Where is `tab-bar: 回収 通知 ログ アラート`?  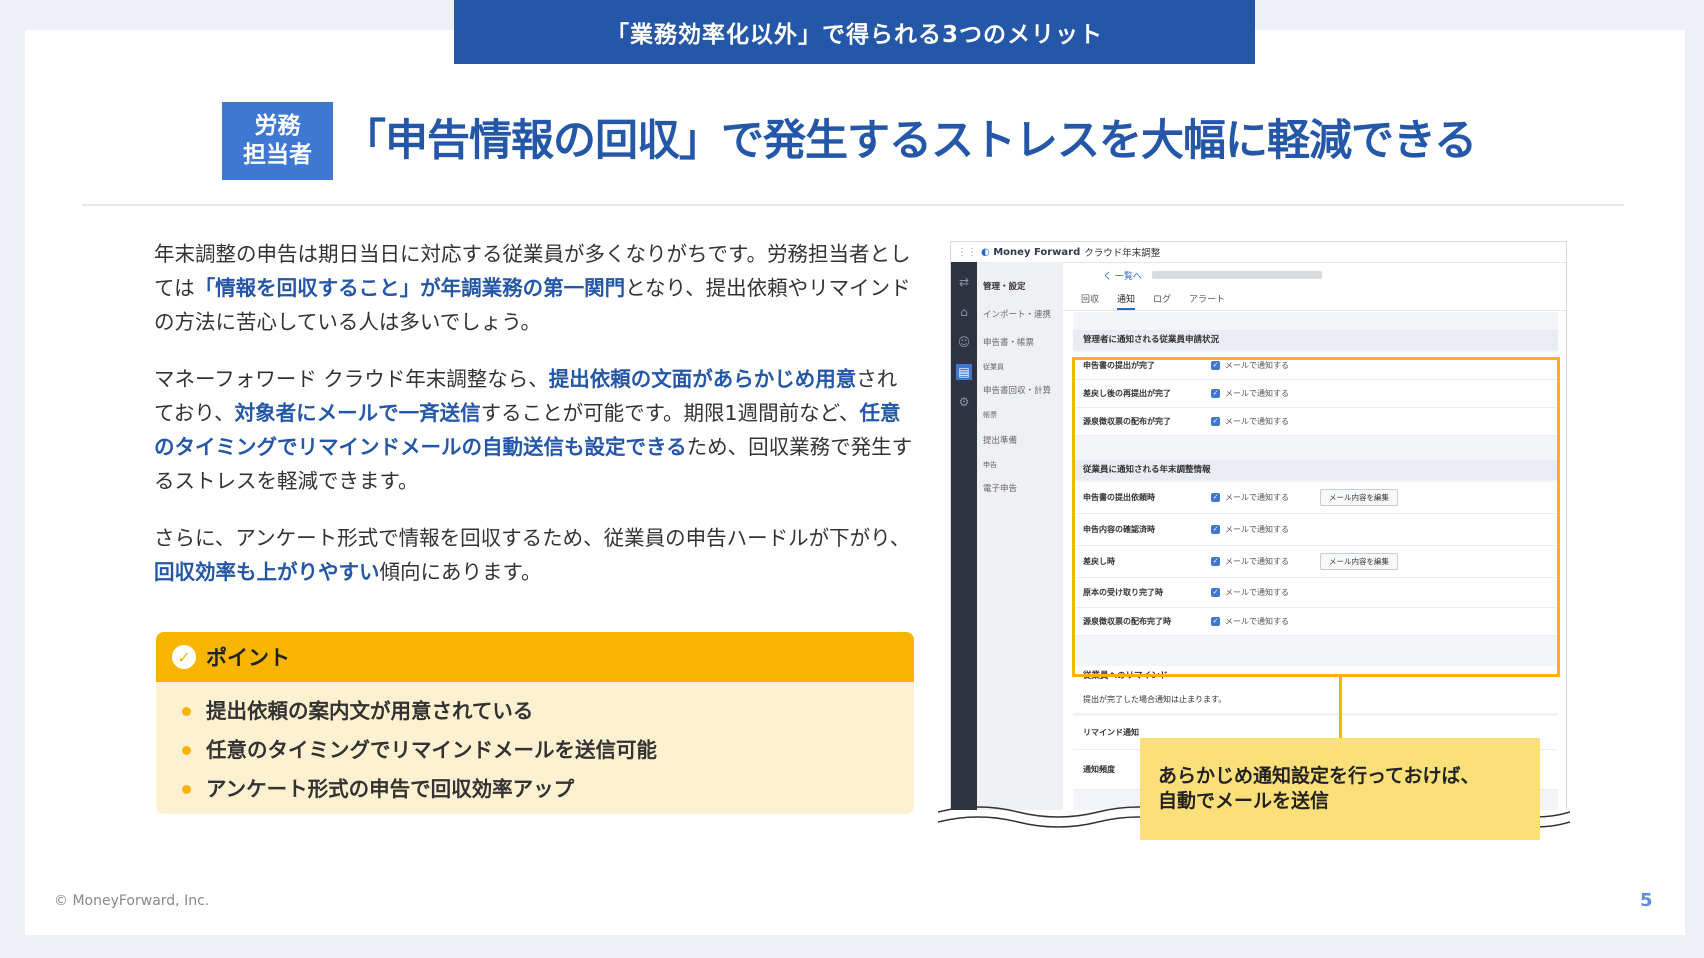 tab-bar: 回収 通知 ログ アラート is located at coordinates (1314, 300).